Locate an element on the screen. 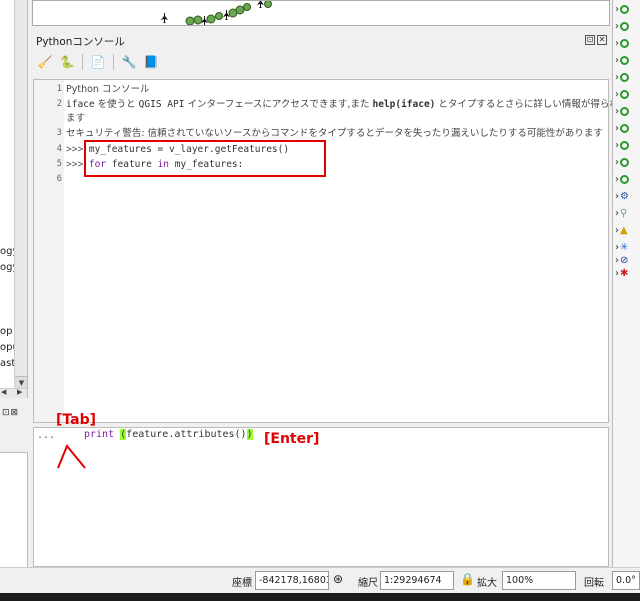 Image resolution: width=640 pixels, height=601 pixels. gdal-icon: ⚙ is located at coordinates (624, 196).